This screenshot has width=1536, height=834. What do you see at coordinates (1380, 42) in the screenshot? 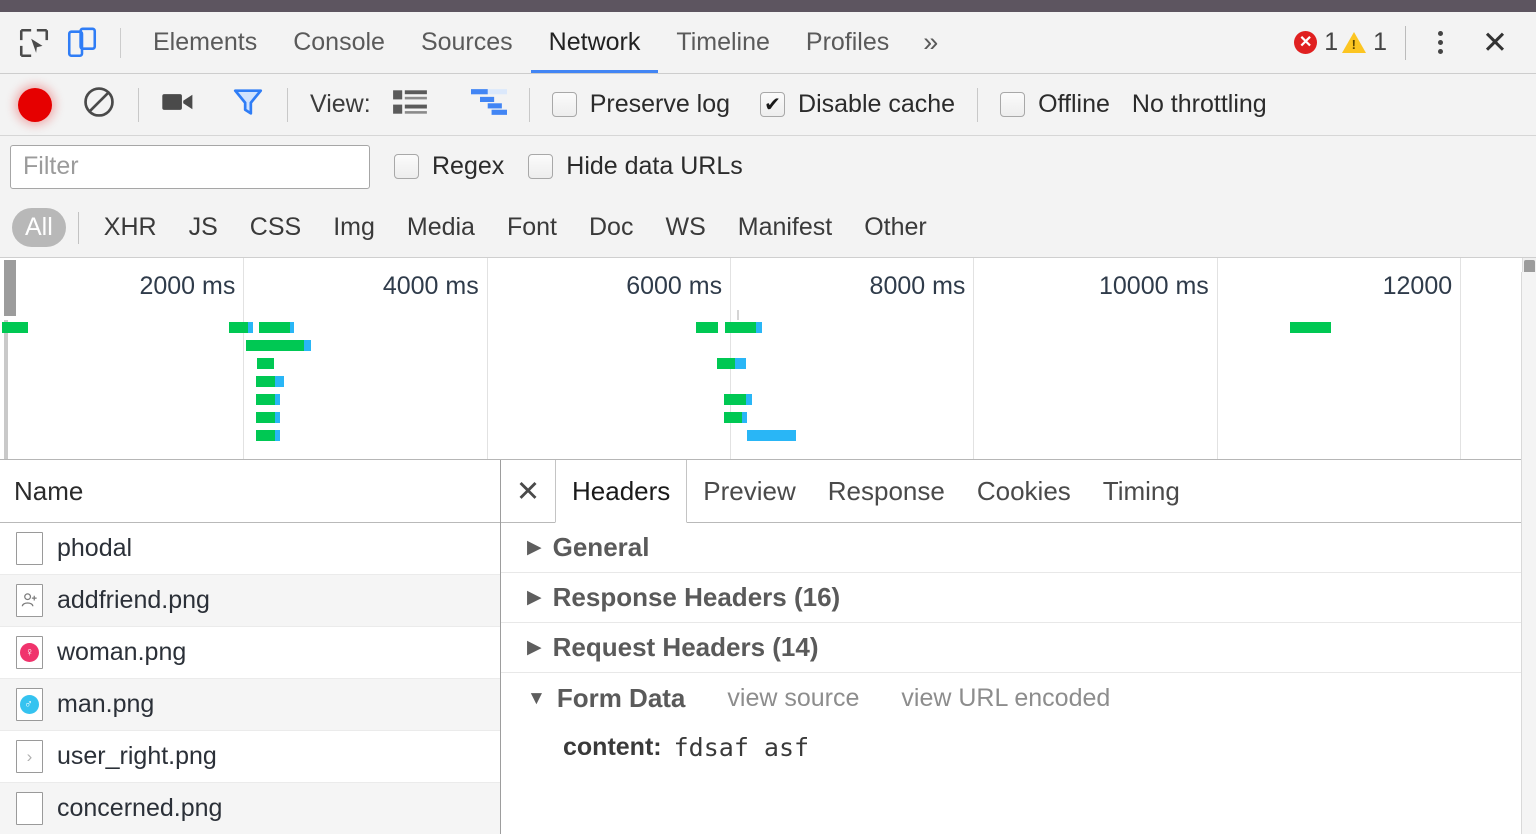
I see `warning-count: 1` at bounding box center [1380, 42].